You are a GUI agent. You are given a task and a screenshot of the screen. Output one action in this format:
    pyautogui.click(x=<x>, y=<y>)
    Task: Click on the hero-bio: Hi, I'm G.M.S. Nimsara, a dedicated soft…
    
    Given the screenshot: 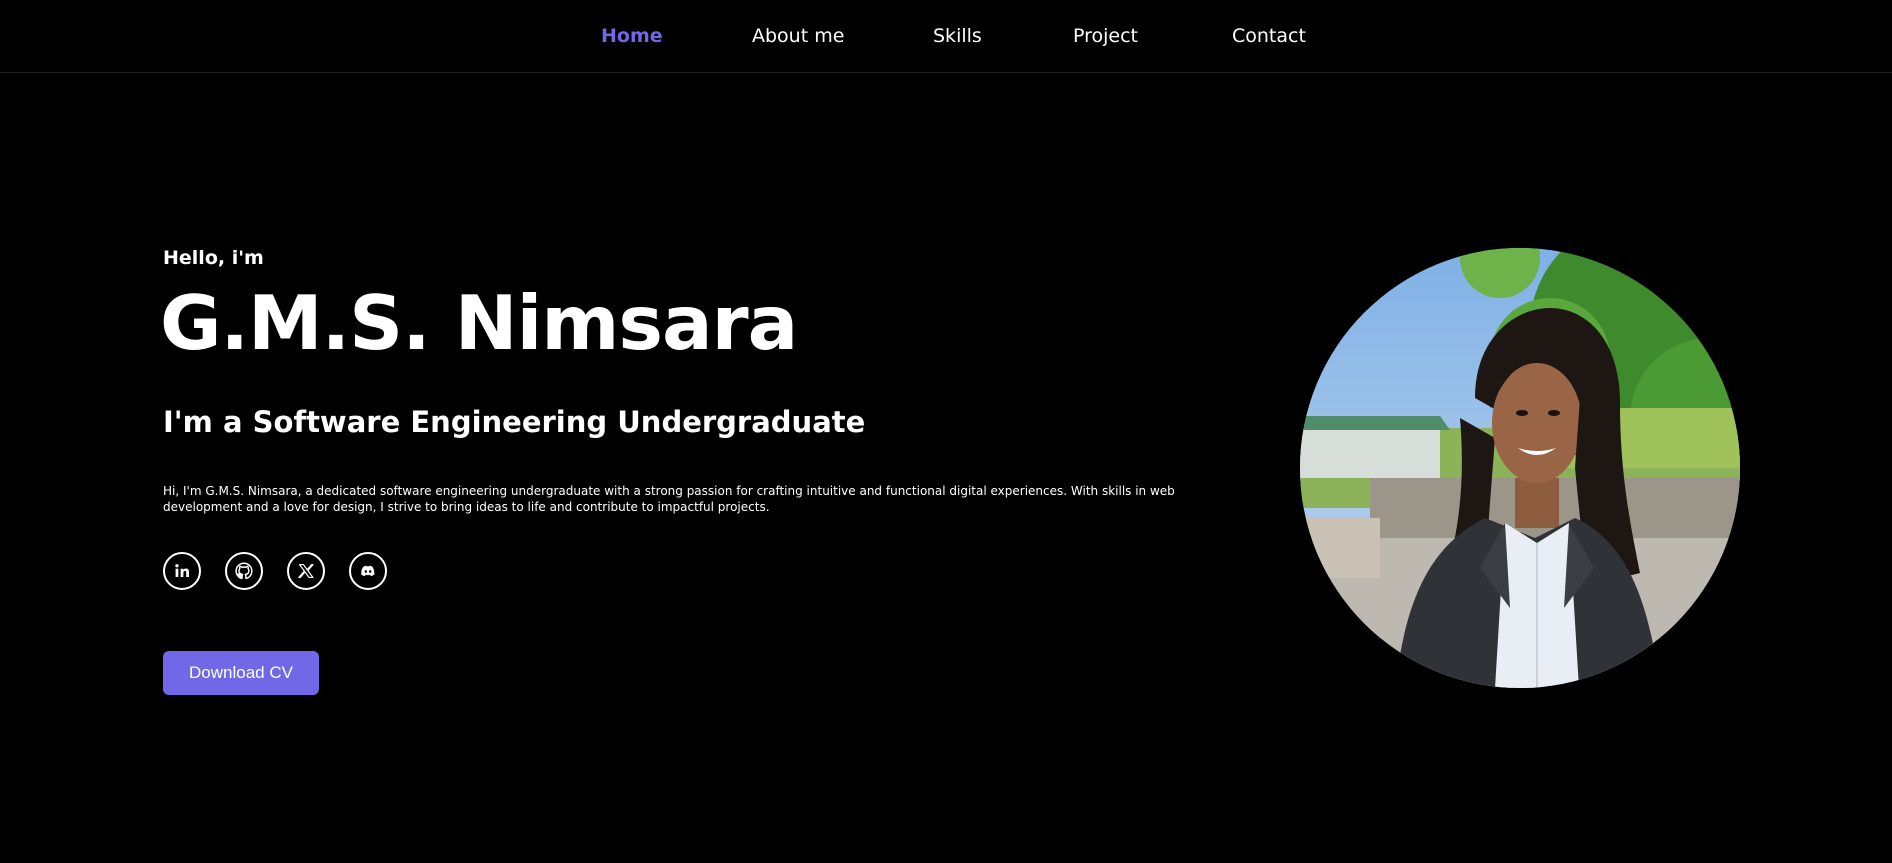 What is the action you would take?
    pyautogui.click(x=669, y=499)
    